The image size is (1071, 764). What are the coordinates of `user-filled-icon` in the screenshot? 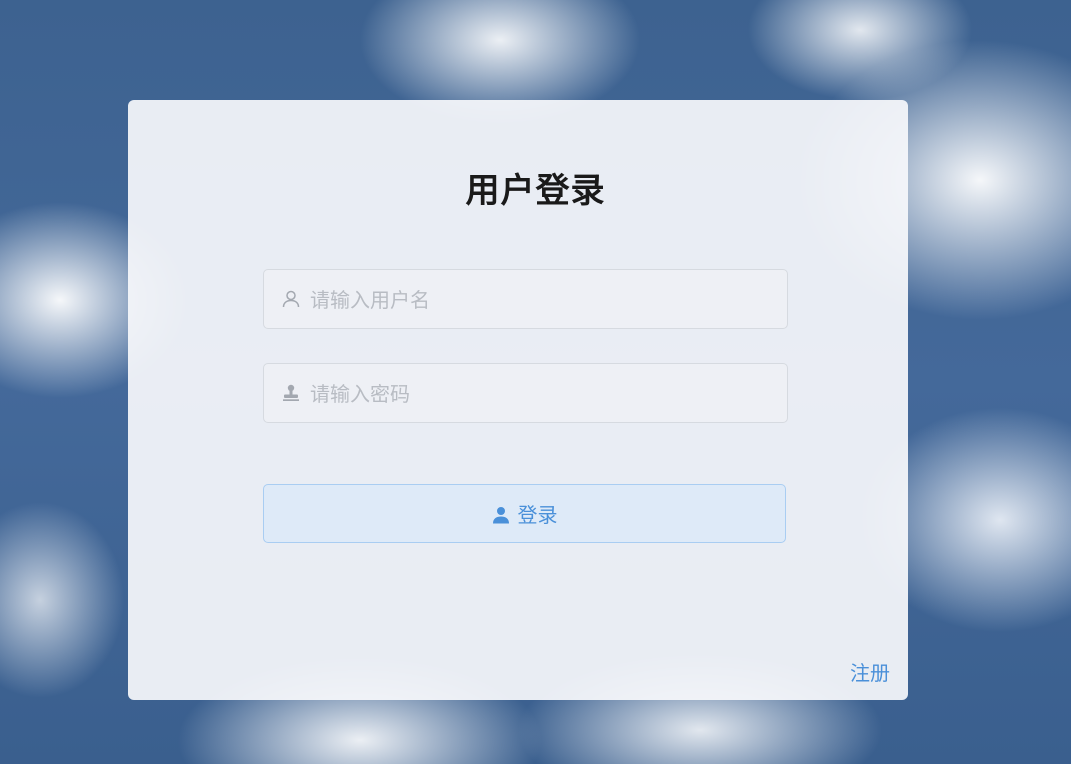 It's located at (501, 514).